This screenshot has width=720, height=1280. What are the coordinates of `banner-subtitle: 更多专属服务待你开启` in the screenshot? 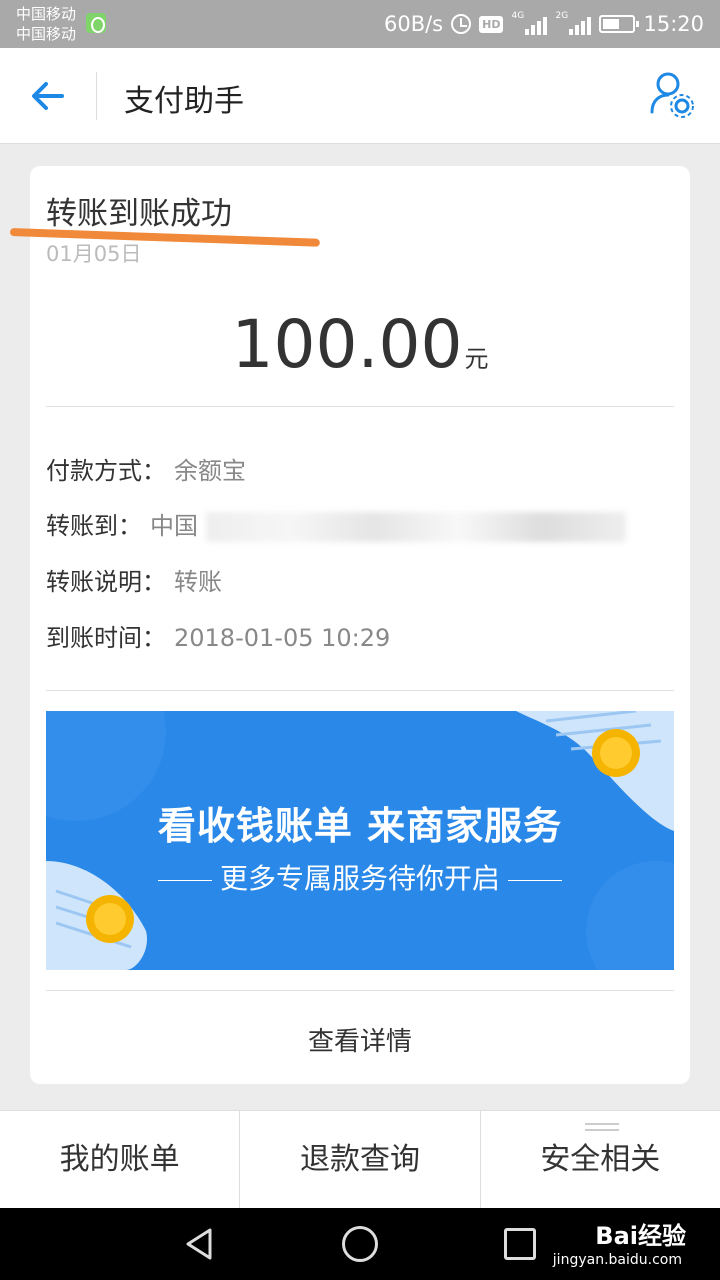 It's located at (360, 877).